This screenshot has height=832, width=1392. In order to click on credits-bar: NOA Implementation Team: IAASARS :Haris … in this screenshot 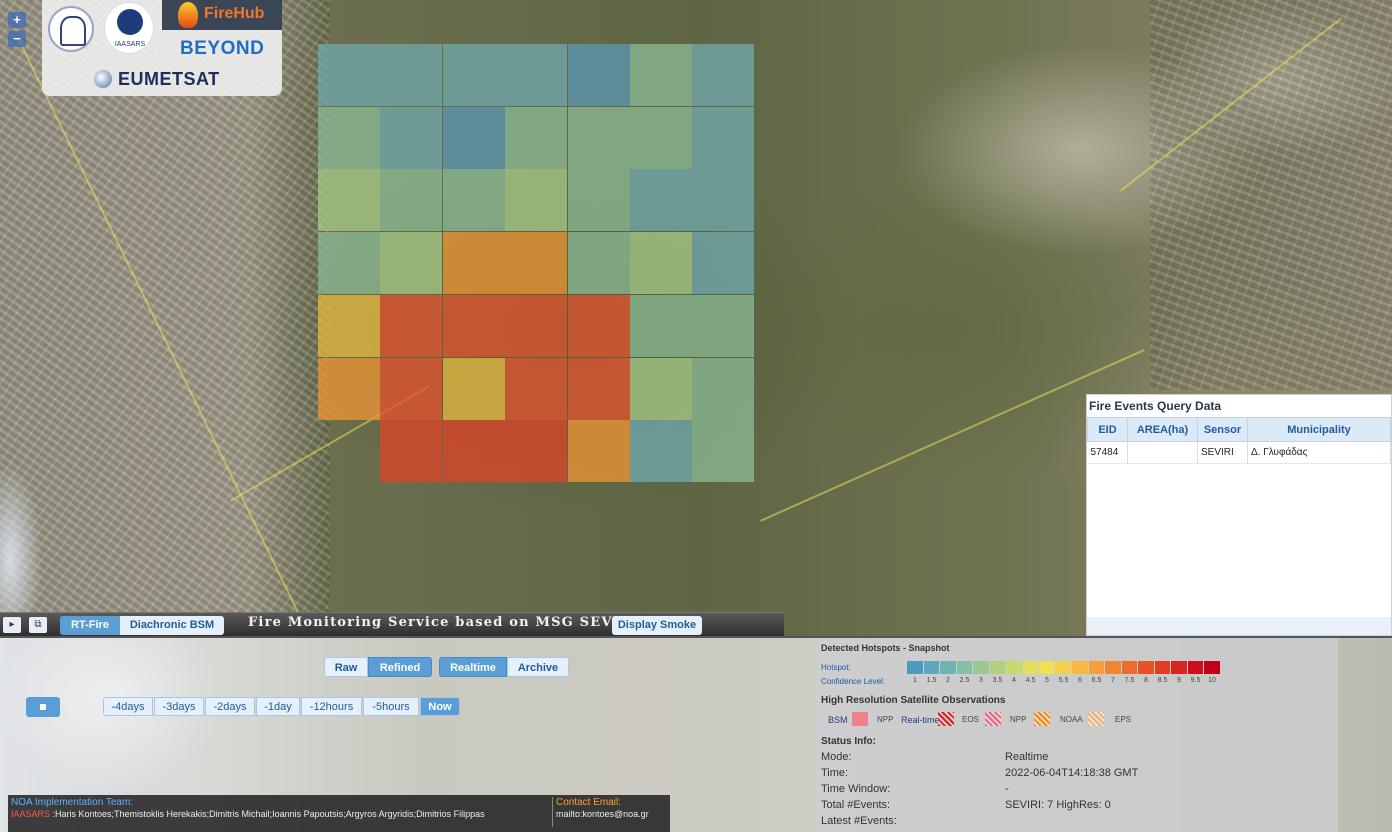, I will do `click(339, 813)`.